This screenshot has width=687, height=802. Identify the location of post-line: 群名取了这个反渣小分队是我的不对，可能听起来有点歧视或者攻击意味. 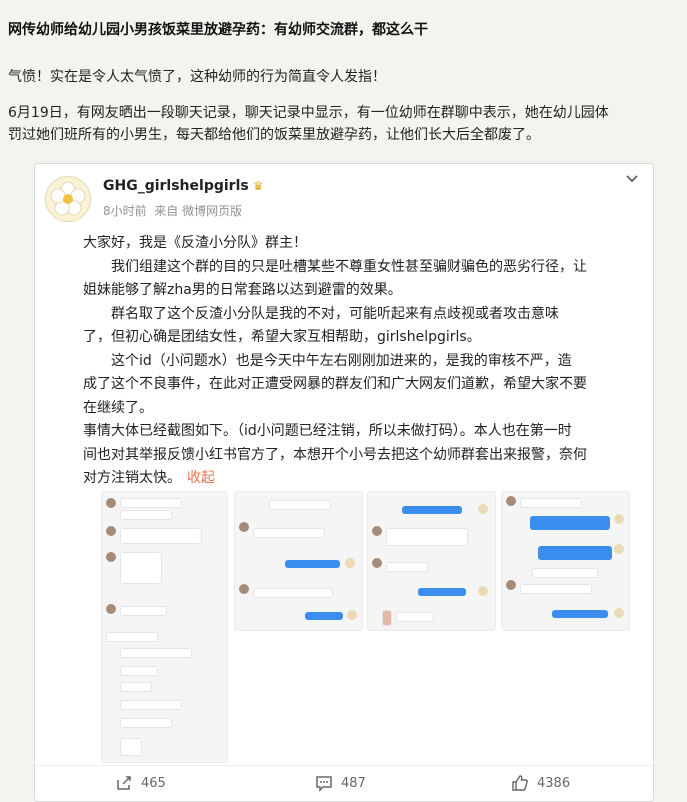
(335, 313).